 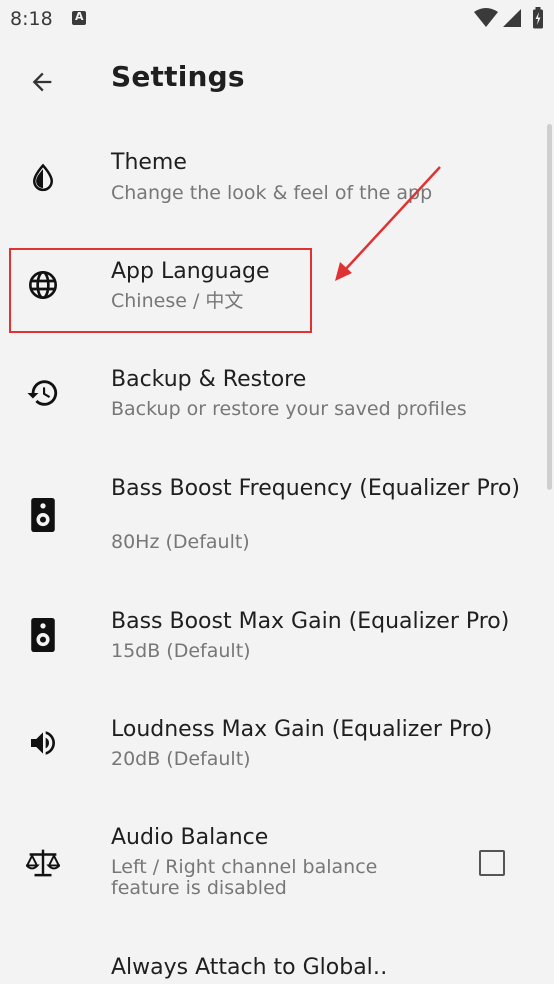 What do you see at coordinates (43, 743) in the screenshot?
I see `volume-icon` at bounding box center [43, 743].